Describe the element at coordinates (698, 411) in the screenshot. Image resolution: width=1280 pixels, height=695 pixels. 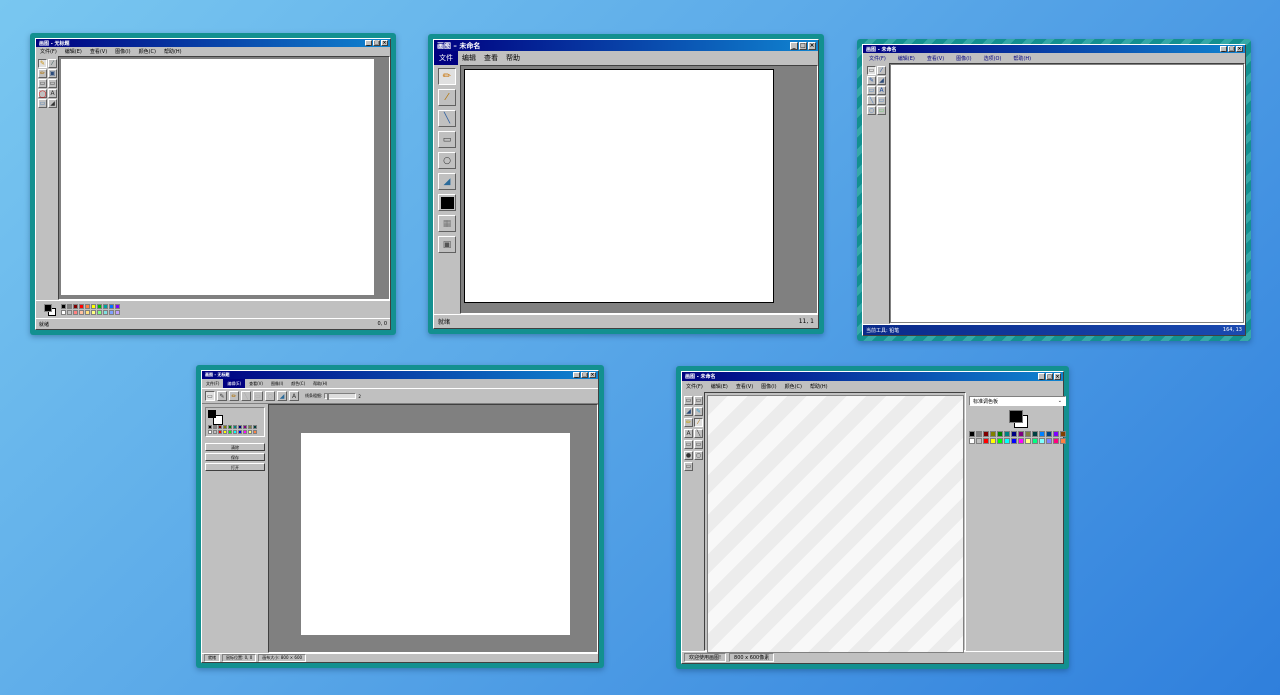
I see `eyedropper-icon: ✎` at that location.